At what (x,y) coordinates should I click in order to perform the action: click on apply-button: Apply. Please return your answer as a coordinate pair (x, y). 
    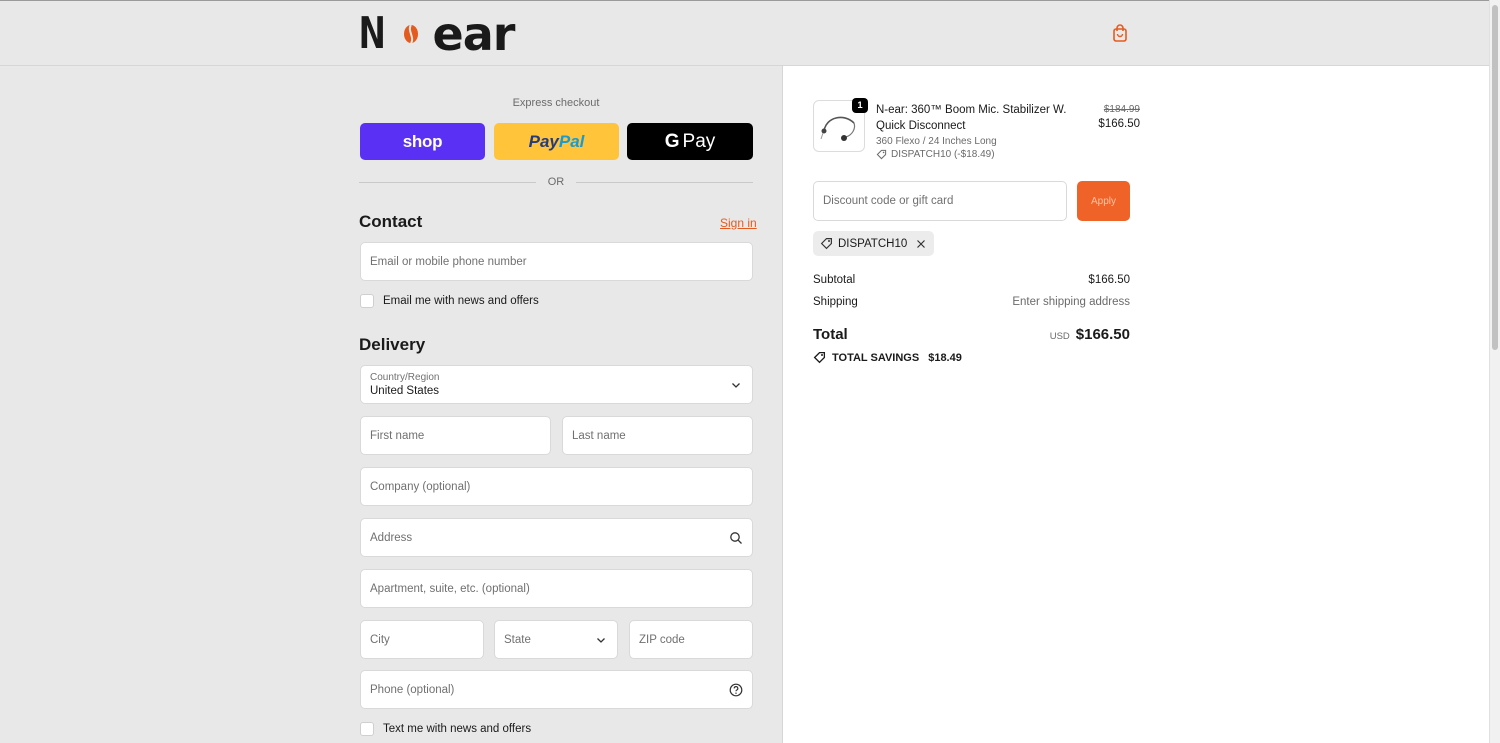
    Looking at the image, I should click on (1103, 201).